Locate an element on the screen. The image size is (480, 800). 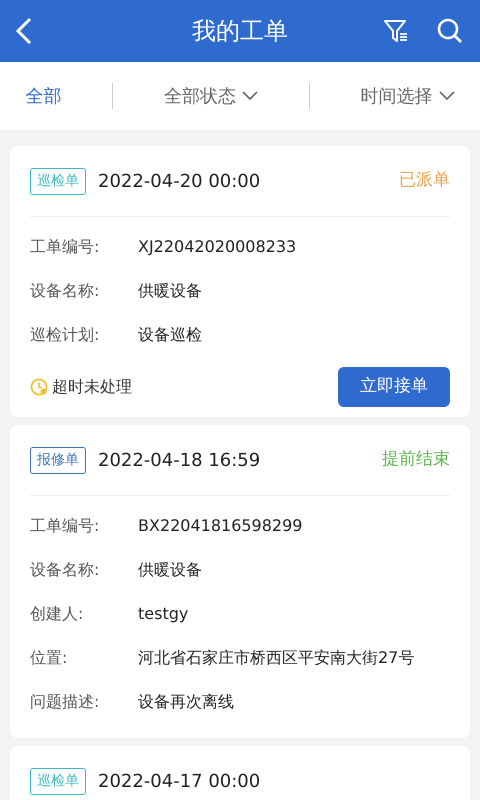
order-status: 已派单 is located at coordinates (424, 180).